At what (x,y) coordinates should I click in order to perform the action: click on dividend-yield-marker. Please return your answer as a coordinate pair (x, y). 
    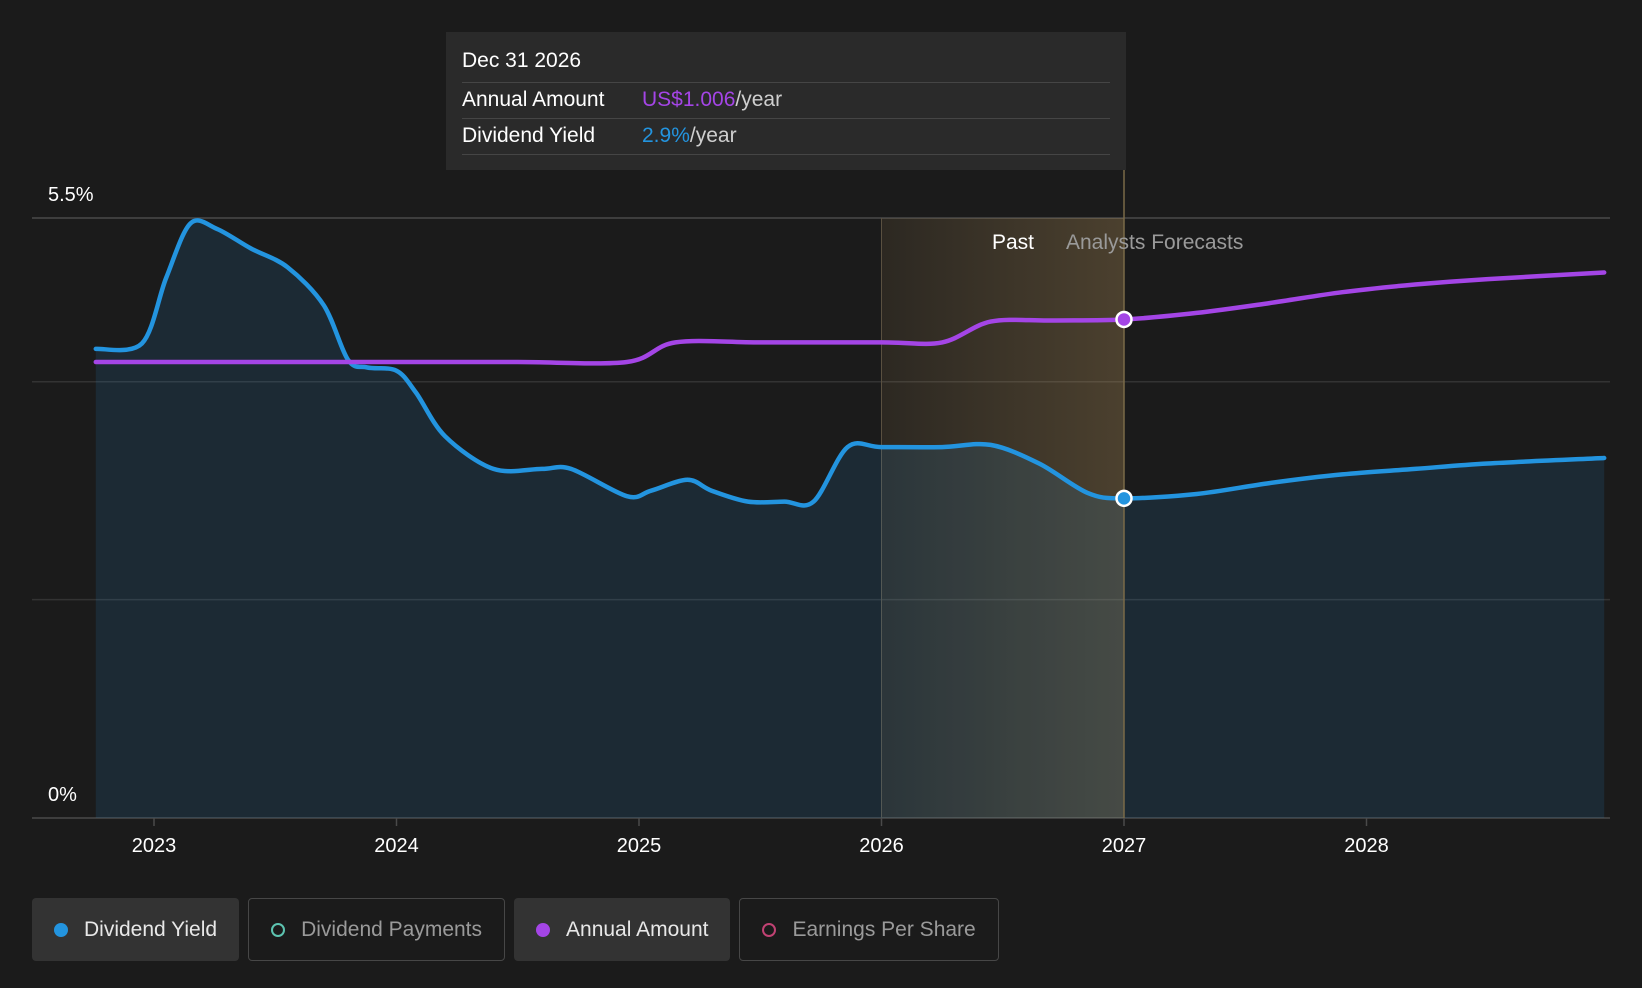
    Looking at the image, I should click on (1124, 498).